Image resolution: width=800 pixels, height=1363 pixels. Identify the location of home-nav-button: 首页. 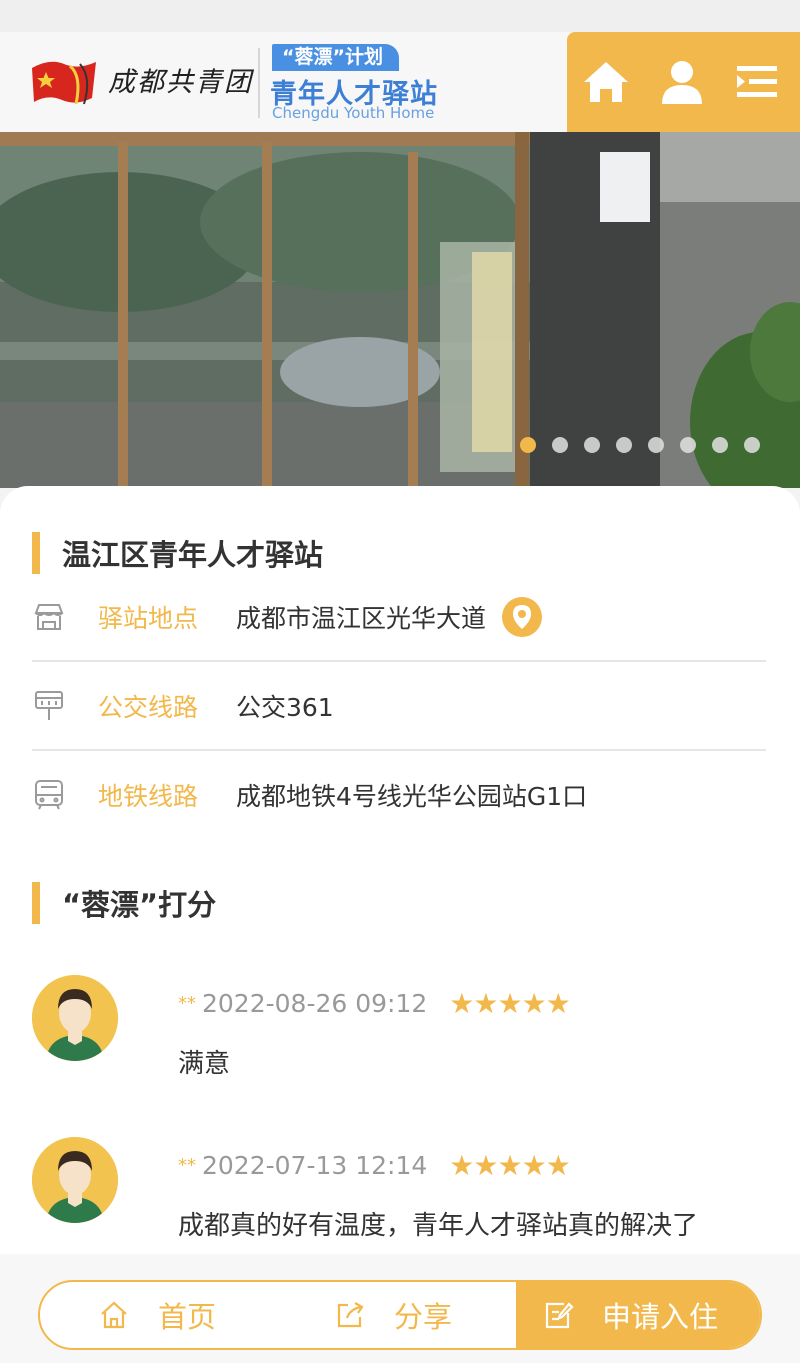
(157, 1315).